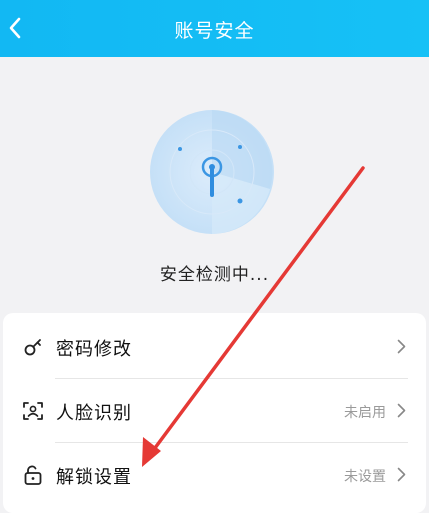 The height and width of the screenshot is (513, 429). What do you see at coordinates (94, 477) in the screenshot?
I see `settings-item-label: 解锁设置` at bounding box center [94, 477].